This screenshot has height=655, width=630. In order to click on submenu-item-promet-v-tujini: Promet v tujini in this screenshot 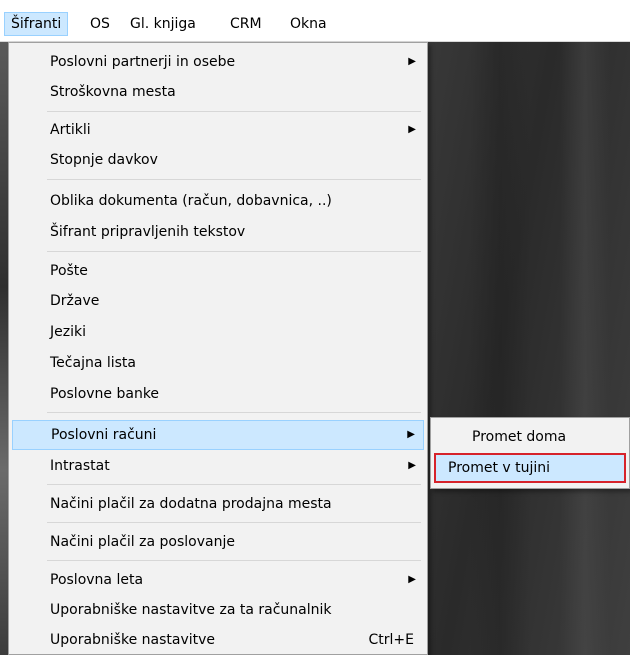, I will do `click(530, 468)`.